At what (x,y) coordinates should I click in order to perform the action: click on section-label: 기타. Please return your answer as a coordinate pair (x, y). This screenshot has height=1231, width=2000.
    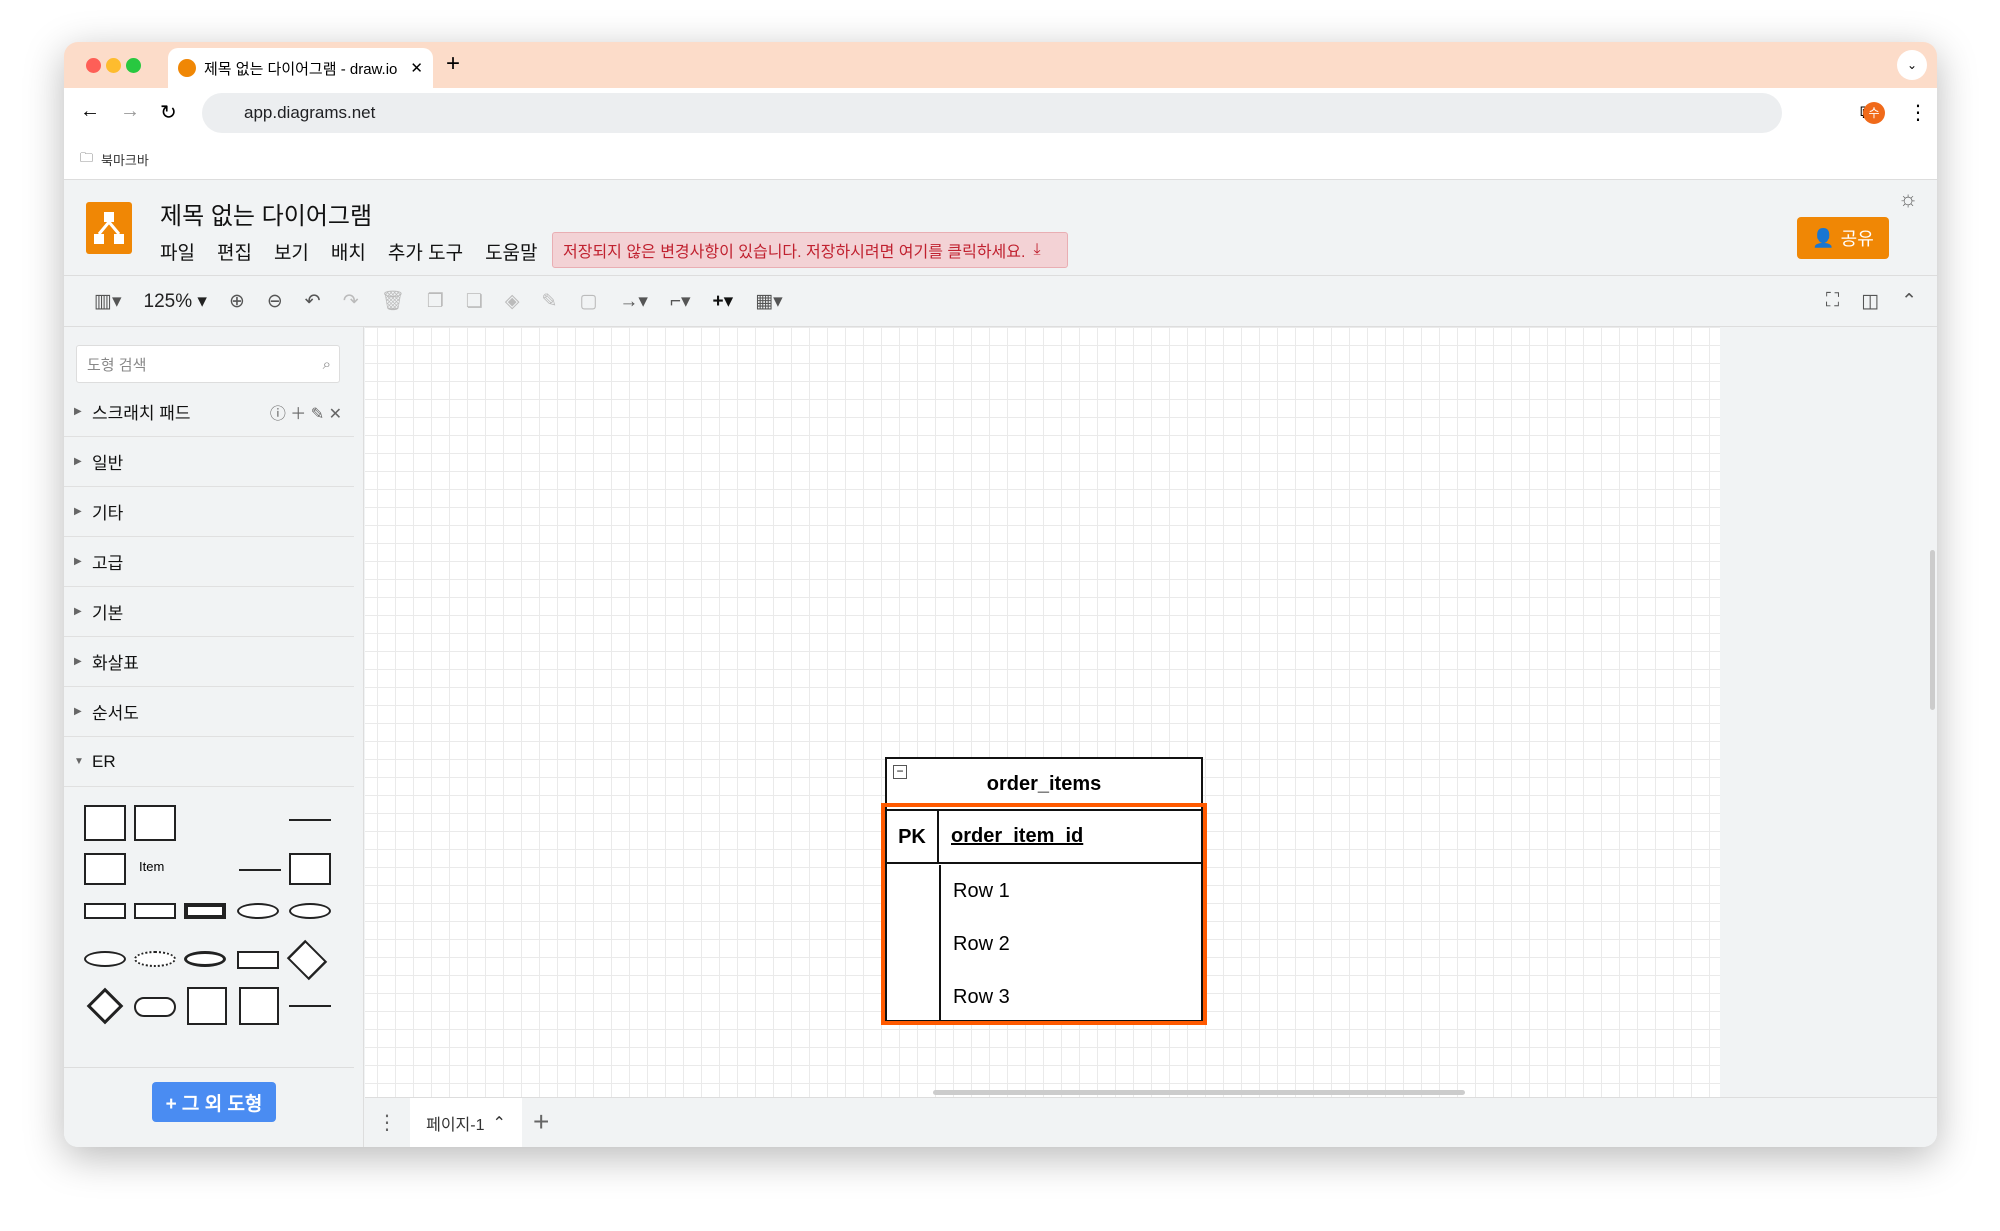
    Looking at the image, I should click on (108, 513).